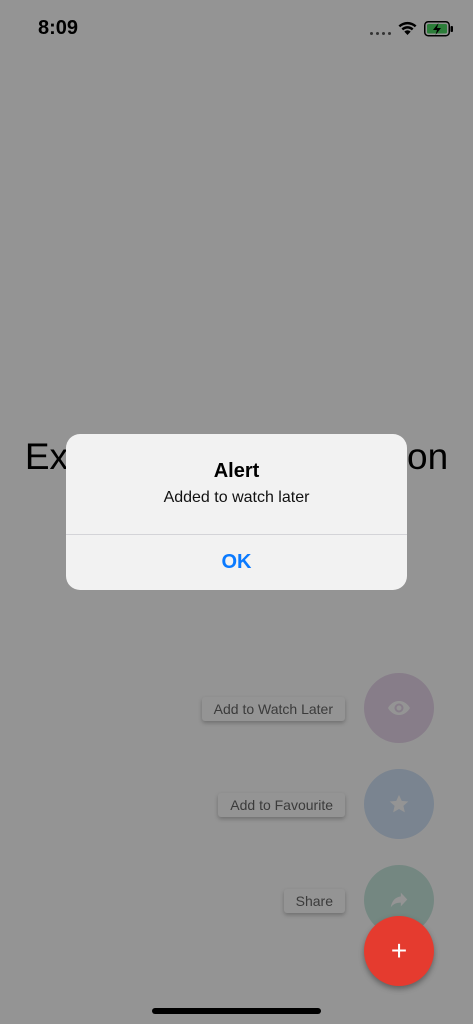 The image size is (473, 1024). I want to click on alert-ok-button: OK, so click(236, 562).